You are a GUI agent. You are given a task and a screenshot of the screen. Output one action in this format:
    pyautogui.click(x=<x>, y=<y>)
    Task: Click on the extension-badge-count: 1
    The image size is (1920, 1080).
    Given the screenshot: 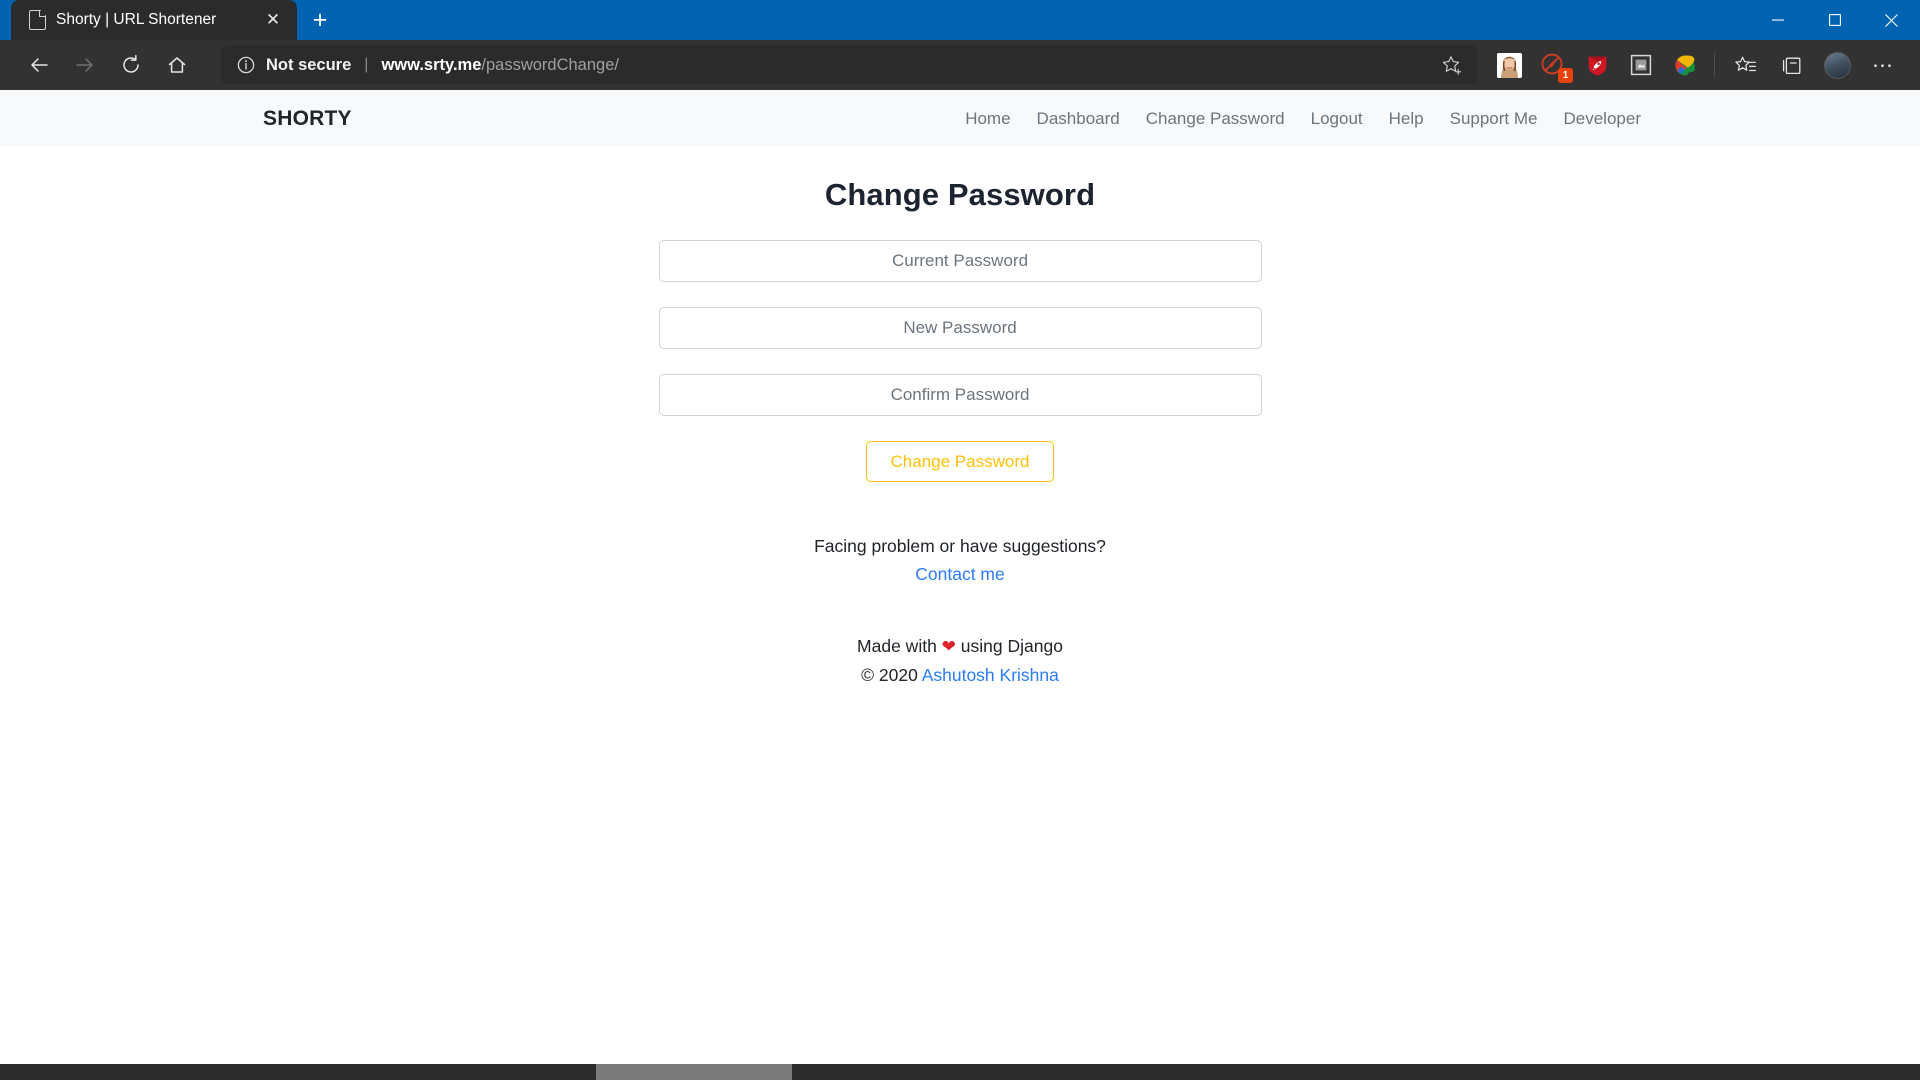 What is the action you would take?
    pyautogui.click(x=1565, y=75)
    